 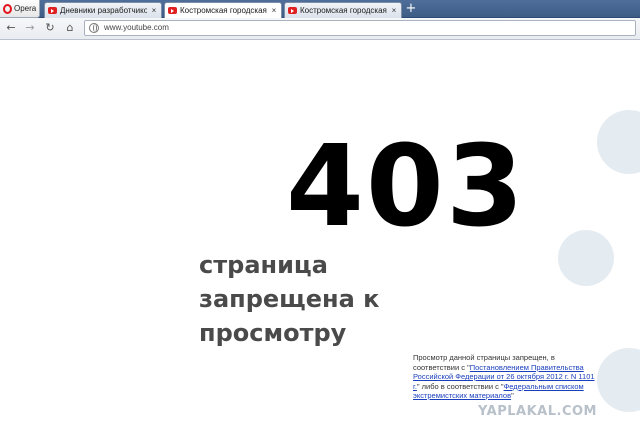 I want to click on address-bar: www.youtube.com, so click(x=360, y=28).